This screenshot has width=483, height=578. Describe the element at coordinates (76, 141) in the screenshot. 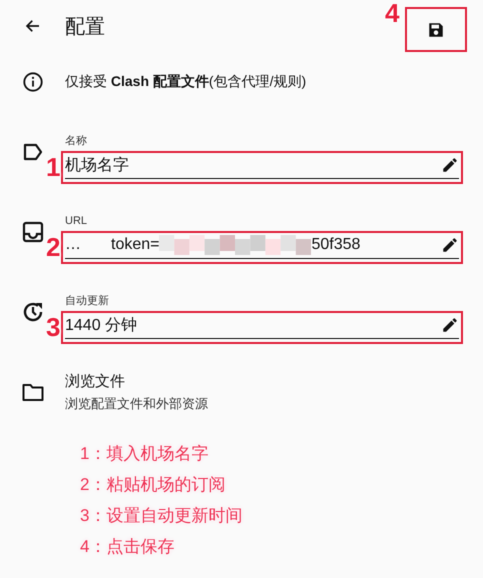

I see `field-label: 名称` at that location.